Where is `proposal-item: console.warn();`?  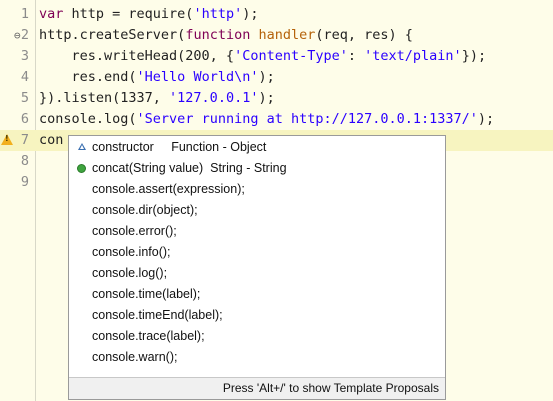 proposal-item: console.warn(); is located at coordinates (257, 357).